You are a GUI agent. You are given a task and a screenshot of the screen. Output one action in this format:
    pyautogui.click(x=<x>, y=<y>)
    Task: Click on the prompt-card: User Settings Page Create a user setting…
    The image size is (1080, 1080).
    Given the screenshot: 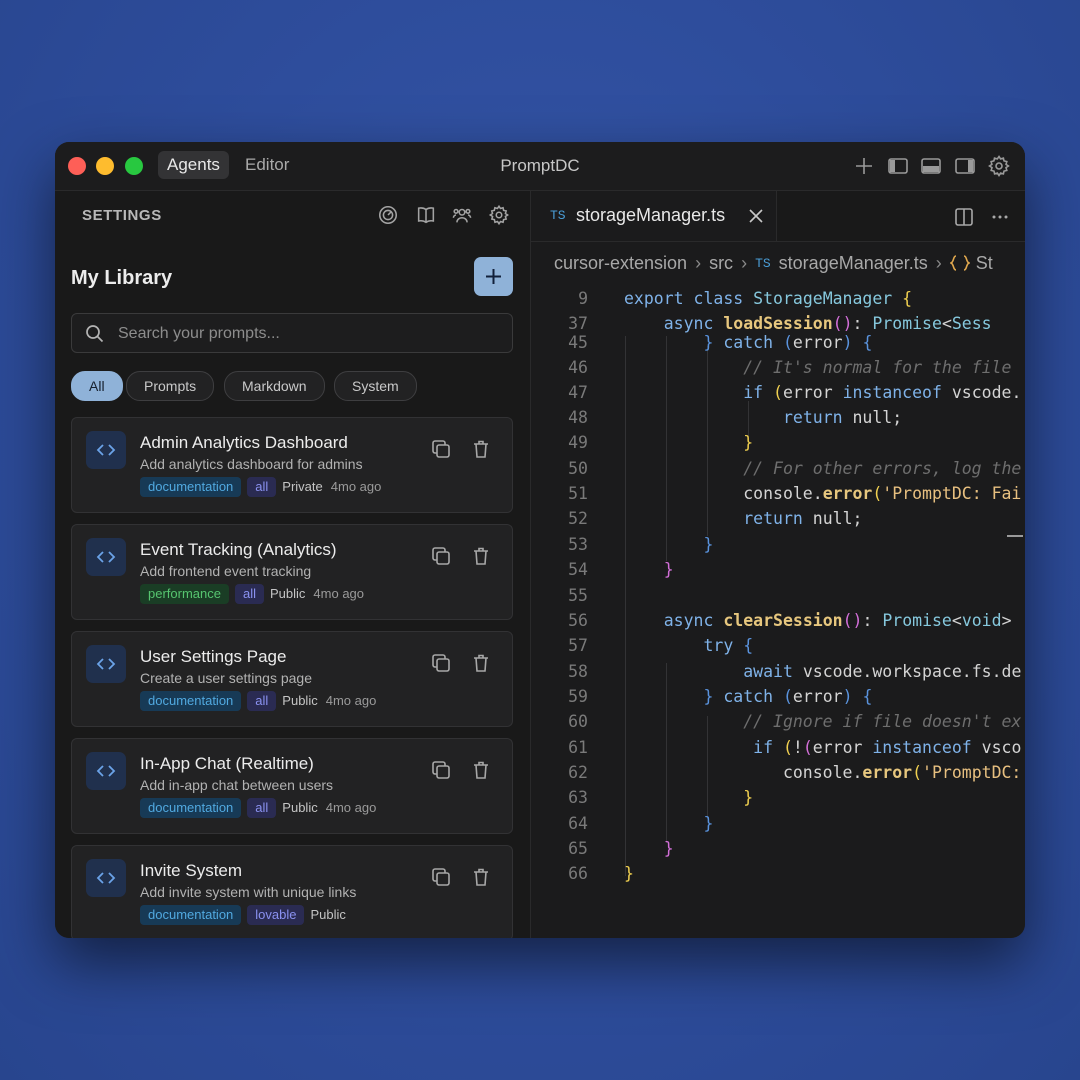 What is the action you would take?
    pyautogui.click(x=292, y=679)
    